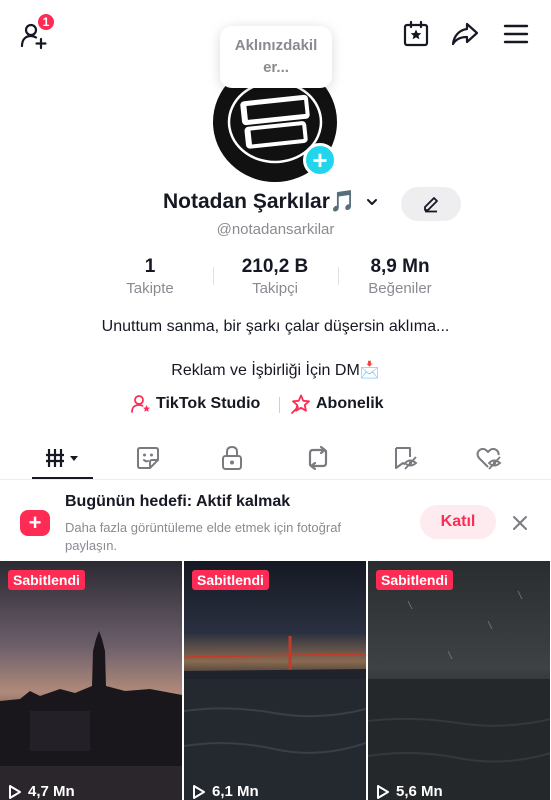 This screenshot has height=800, width=551. I want to click on menu-button, so click(516, 34).